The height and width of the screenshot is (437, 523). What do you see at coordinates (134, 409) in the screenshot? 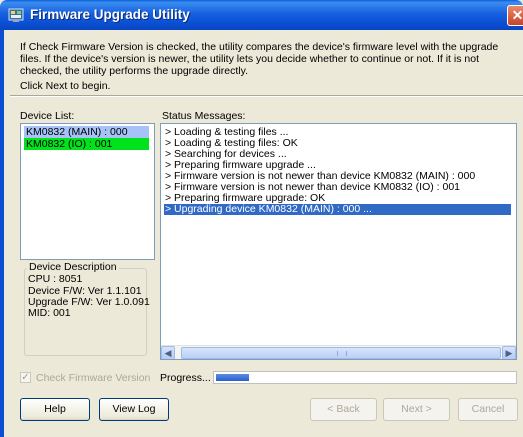
I see `view-log-button: View Log` at bounding box center [134, 409].